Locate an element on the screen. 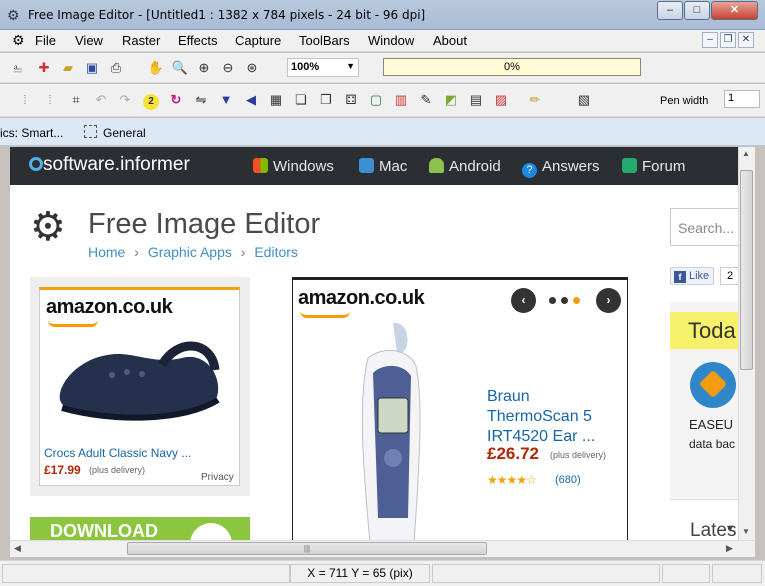 The width and height of the screenshot is (765, 586). crop-icon: ⌗ is located at coordinates (76, 100).